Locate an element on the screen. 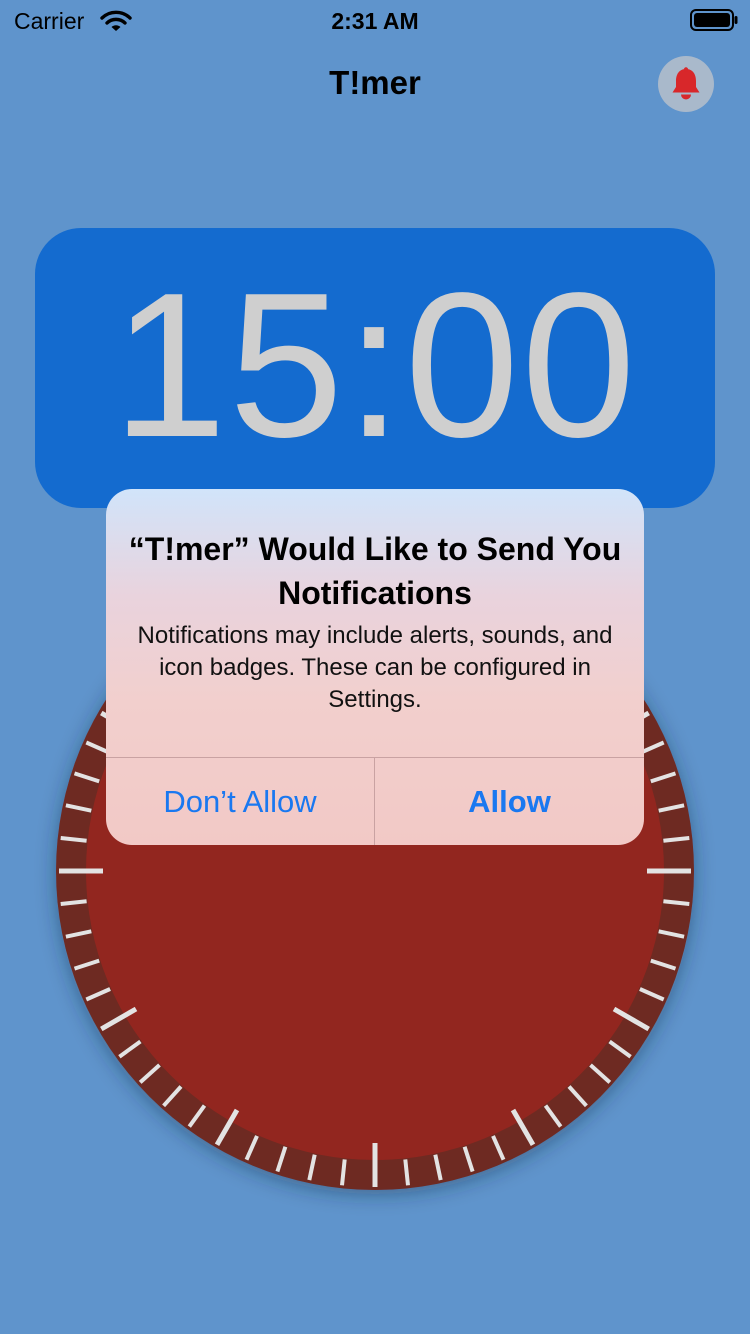 This screenshot has height=1334, width=750. time-display: 15:00 is located at coordinates (375, 365).